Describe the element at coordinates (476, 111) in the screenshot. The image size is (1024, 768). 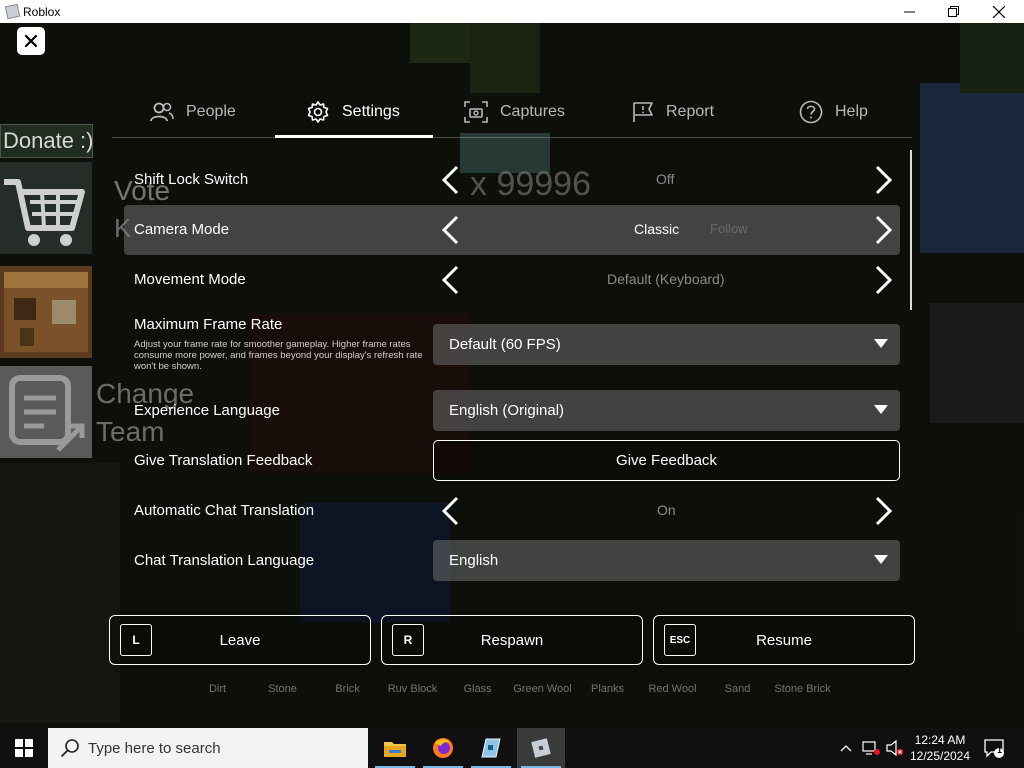
I see `camera-icon` at that location.